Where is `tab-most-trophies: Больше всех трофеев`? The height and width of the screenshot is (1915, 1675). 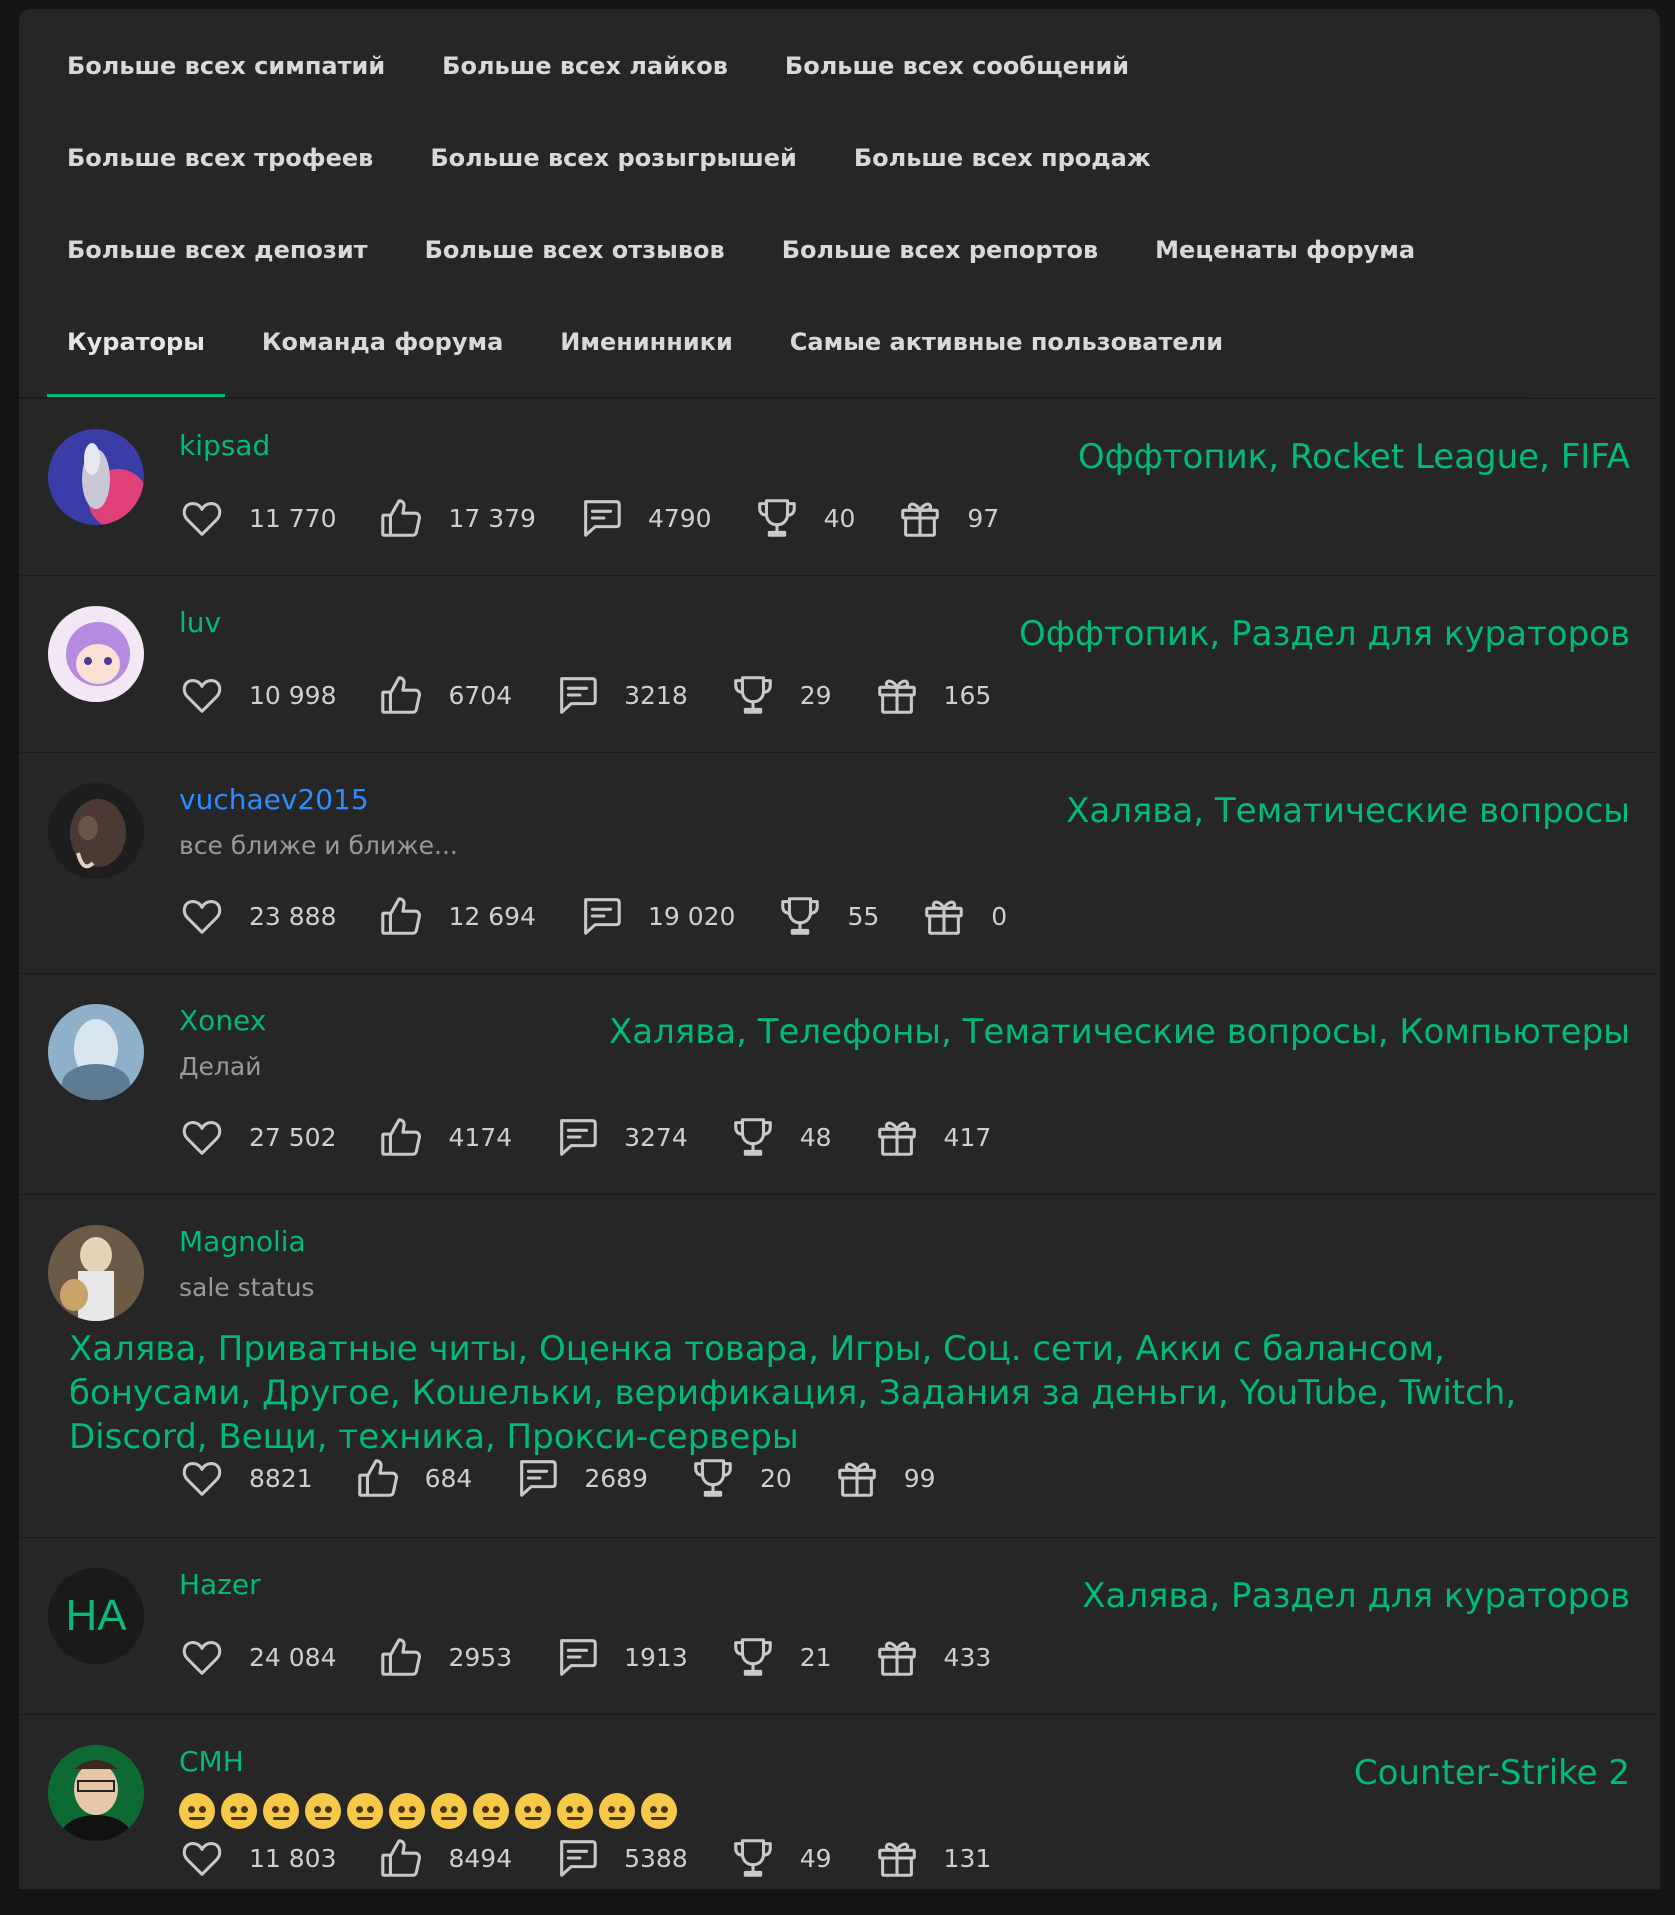 tab-most-trophies: Больше всех трофеев is located at coordinates (220, 167).